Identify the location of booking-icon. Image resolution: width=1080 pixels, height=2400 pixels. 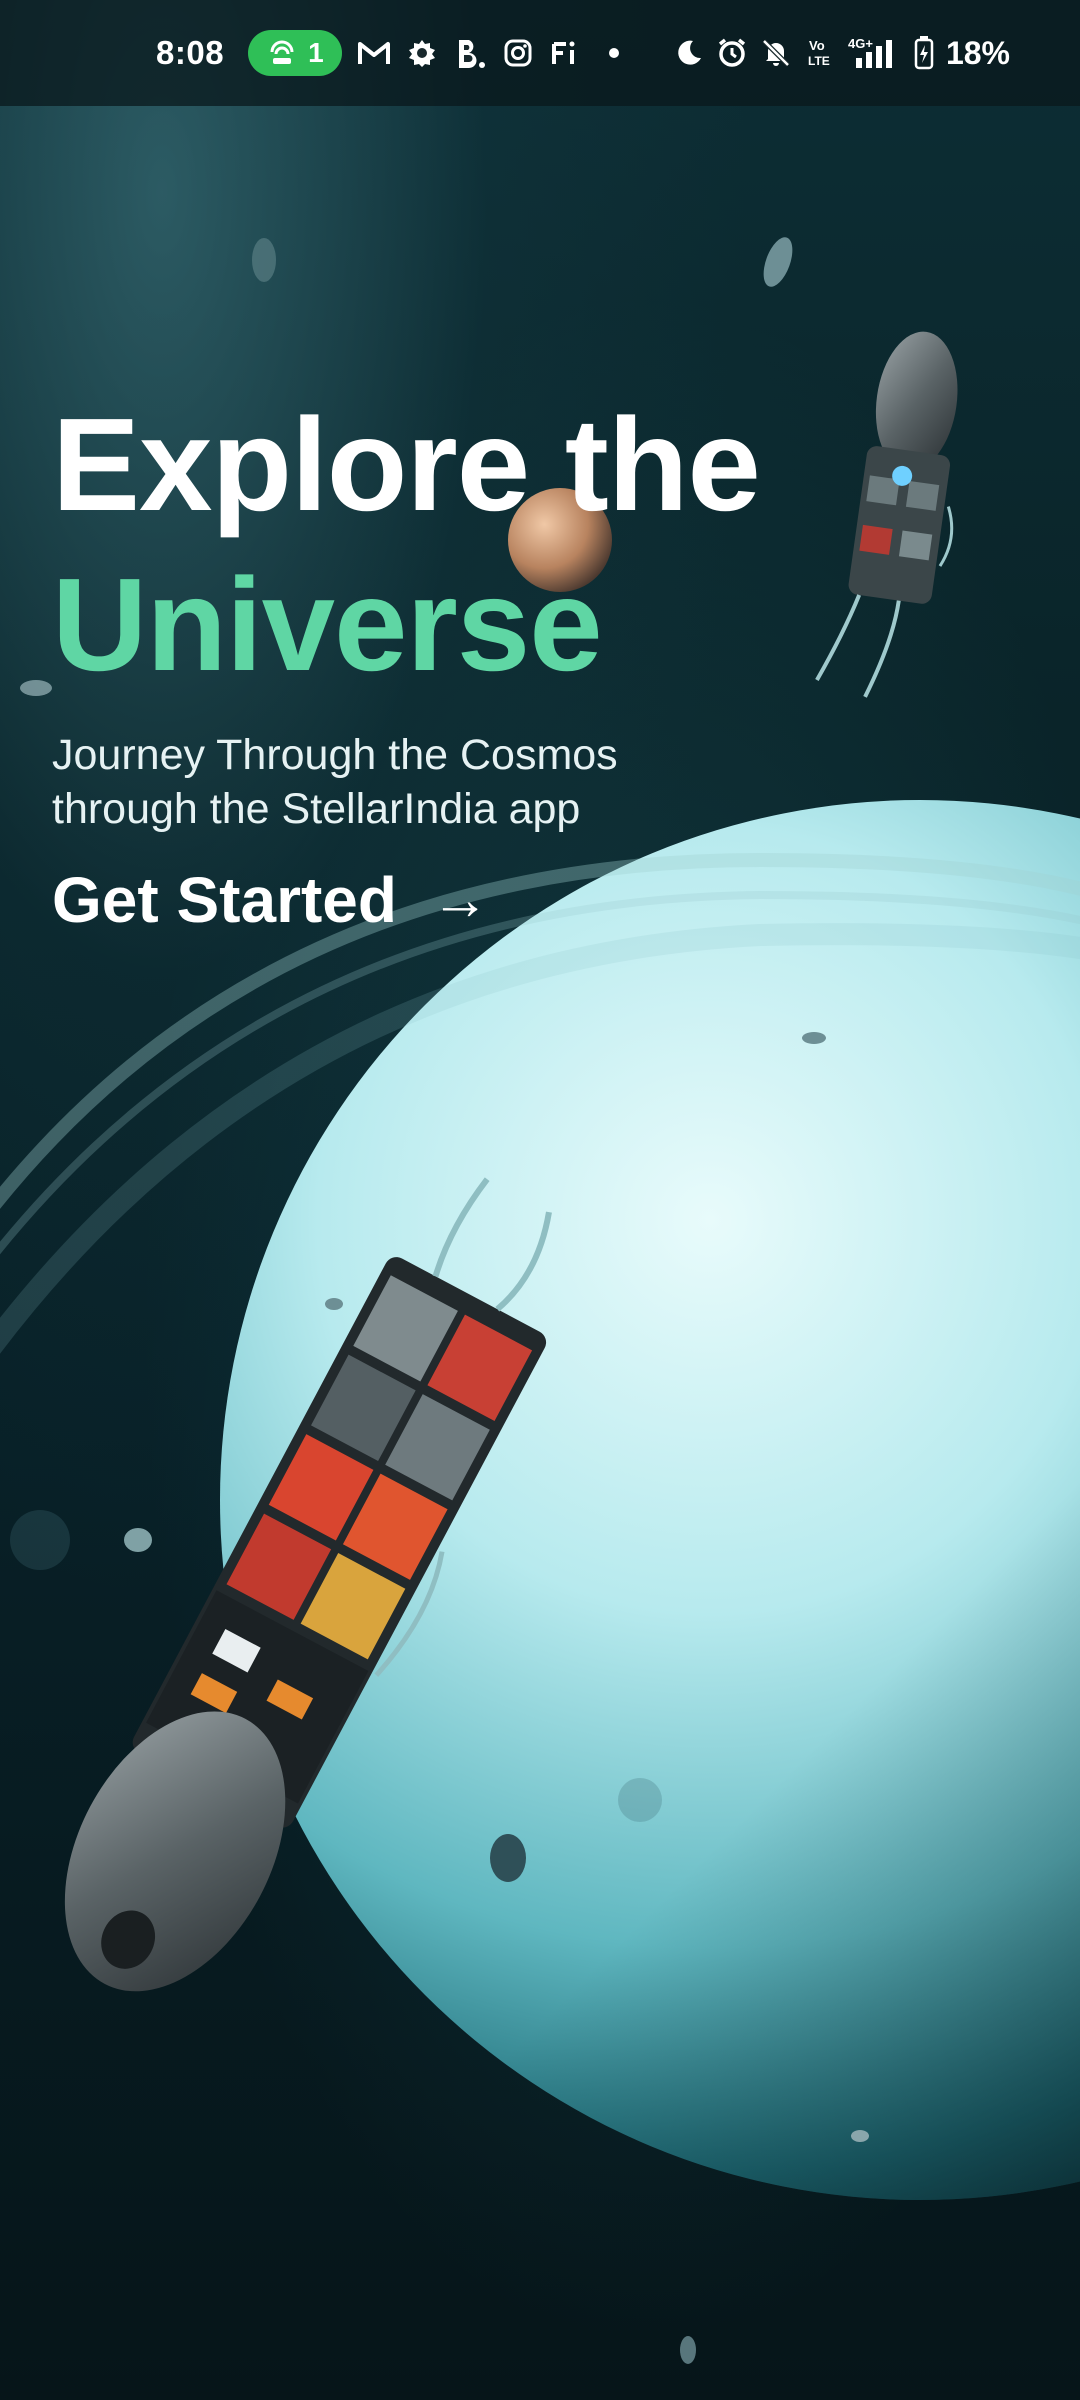
(470, 53).